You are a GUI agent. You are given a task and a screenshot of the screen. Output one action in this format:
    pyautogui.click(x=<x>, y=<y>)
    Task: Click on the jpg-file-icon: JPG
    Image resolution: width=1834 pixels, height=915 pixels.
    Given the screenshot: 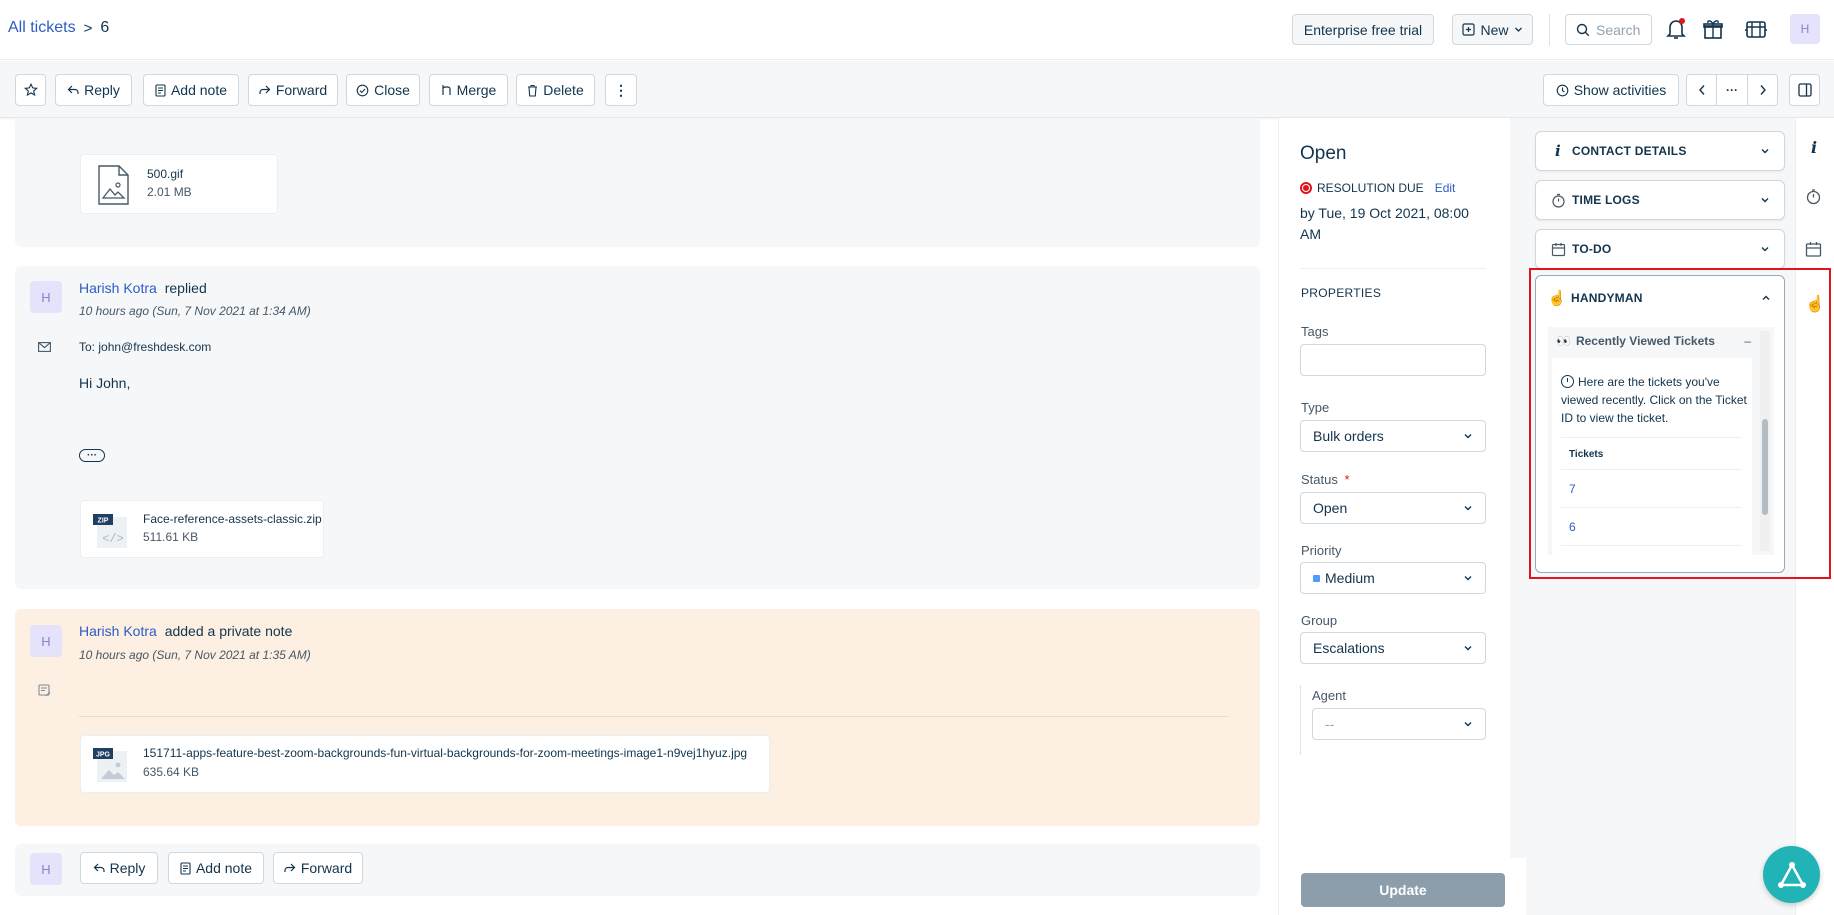 What is the action you would take?
    pyautogui.click(x=111, y=765)
    